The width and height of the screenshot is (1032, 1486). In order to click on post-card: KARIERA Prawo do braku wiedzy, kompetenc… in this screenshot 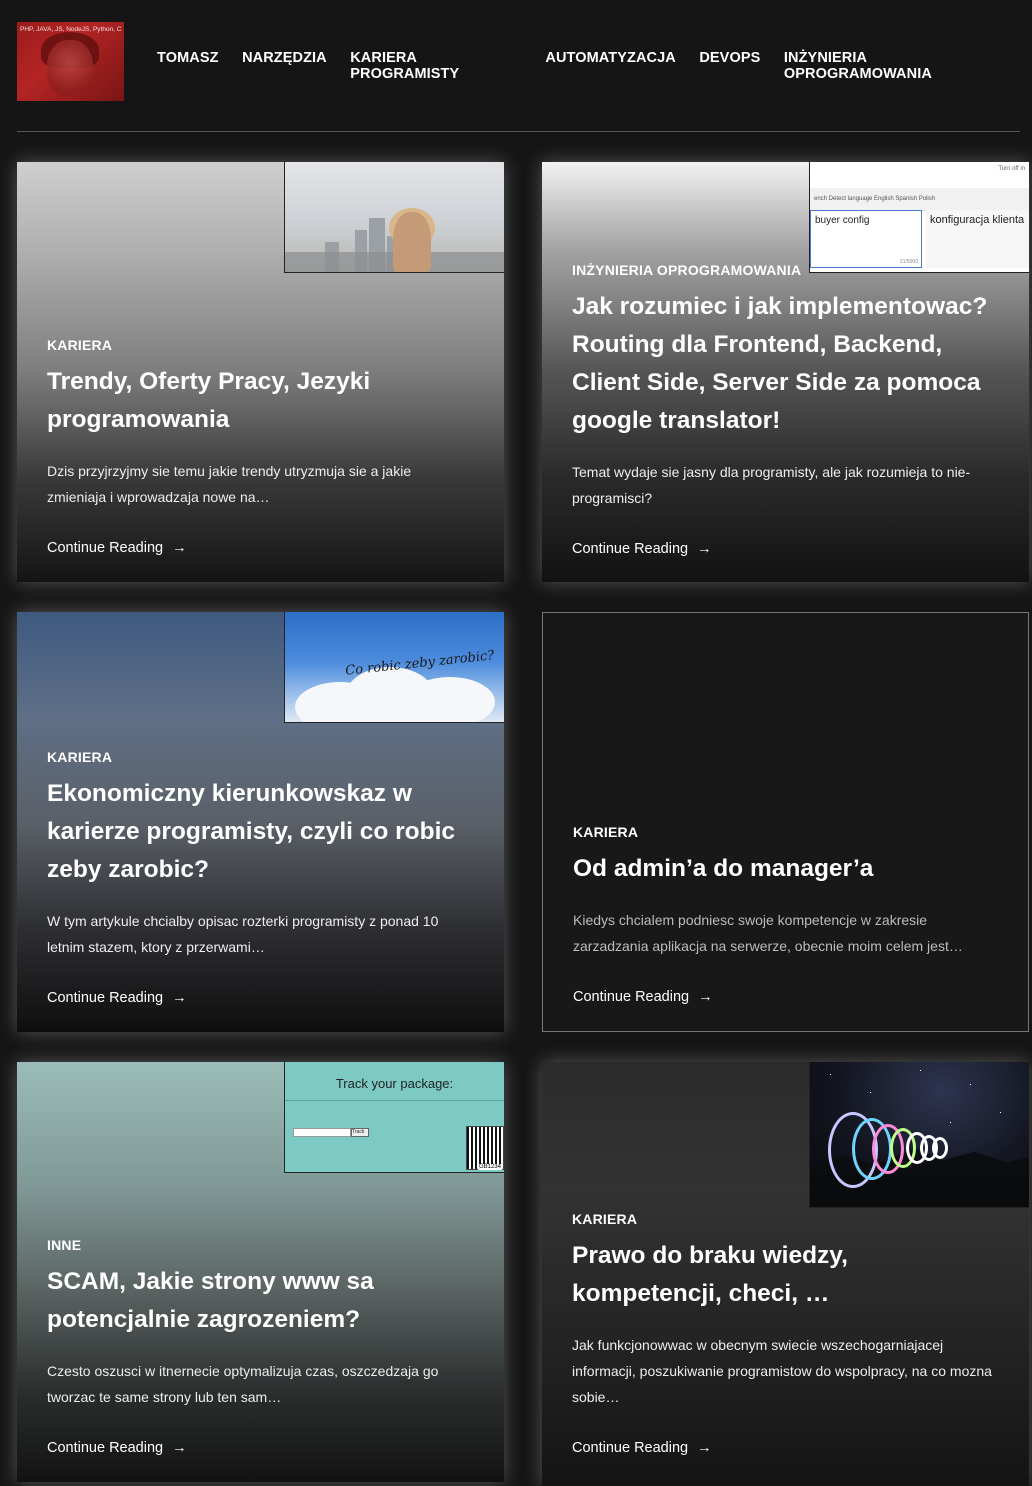, I will do `click(785, 1274)`.